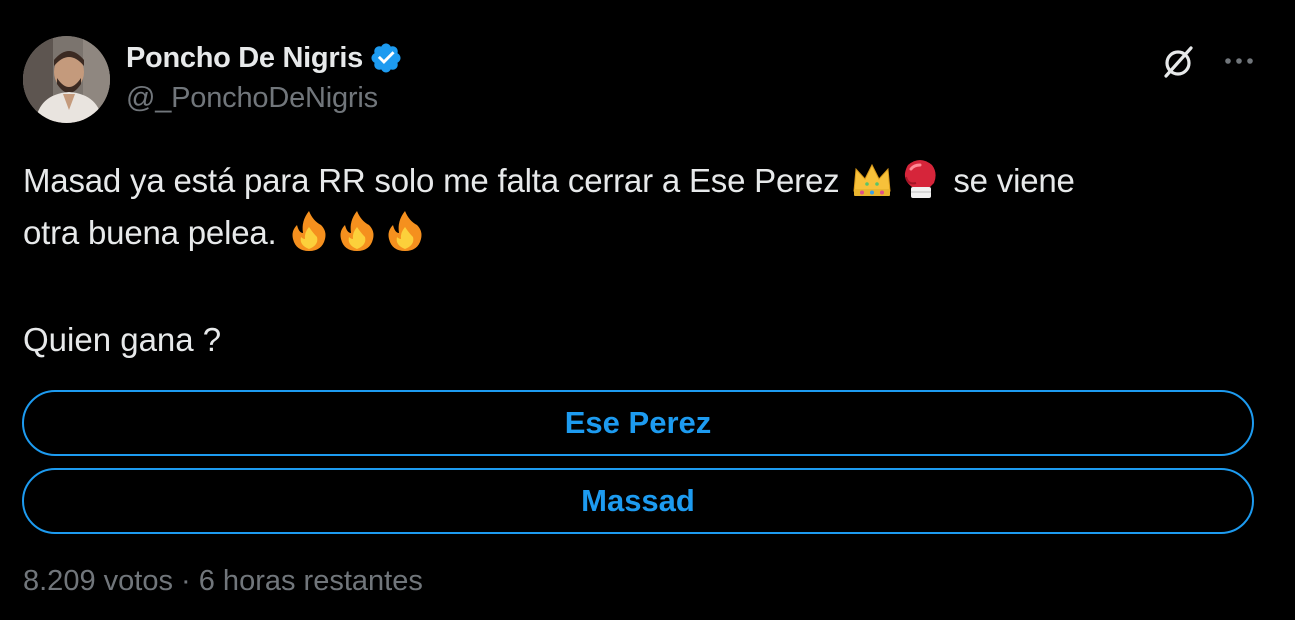 This screenshot has width=1295, height=620. Describe the element at coordinates (643, 233) in the screenshot. I see `tweet-line-2: otra buena pelea.` at that location.